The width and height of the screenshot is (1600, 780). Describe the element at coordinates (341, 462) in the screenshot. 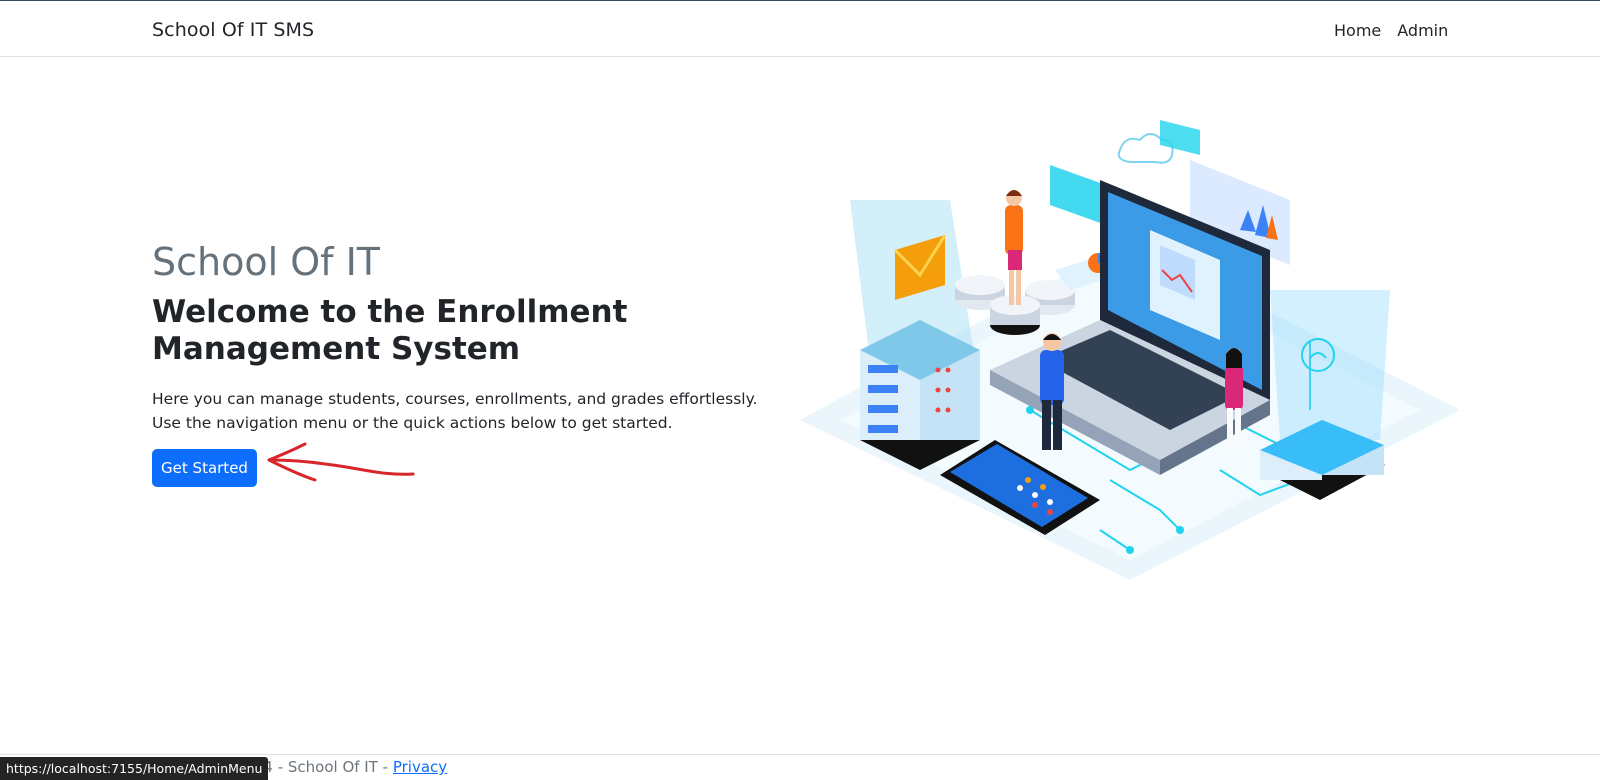

I see `annotation-arrow-icon` at that location.